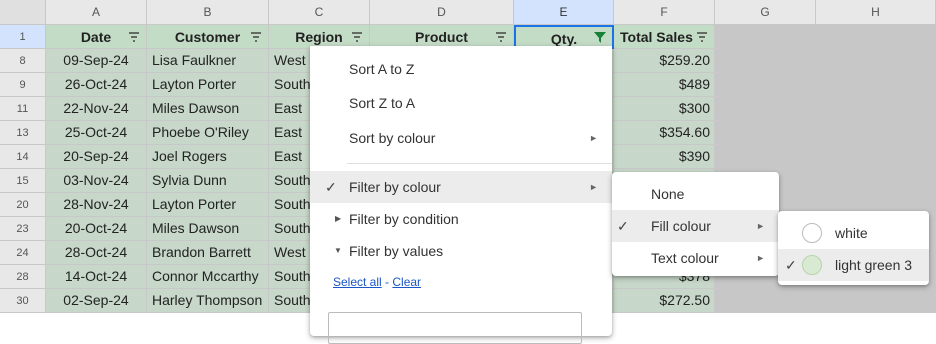  Describe the element at coordinates (664, 37) in the screenshot. I see `header-cell-total-sales: Total Sales` at that location.